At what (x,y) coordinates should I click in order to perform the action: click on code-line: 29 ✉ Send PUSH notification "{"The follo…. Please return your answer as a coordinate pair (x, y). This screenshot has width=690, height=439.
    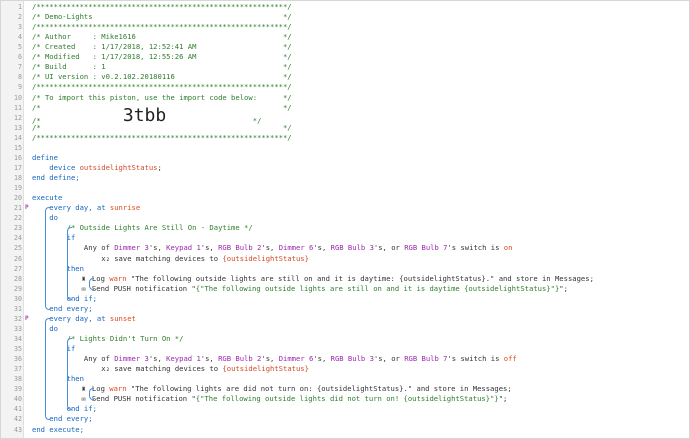
    Looking at the image, I should click on (345, 289).